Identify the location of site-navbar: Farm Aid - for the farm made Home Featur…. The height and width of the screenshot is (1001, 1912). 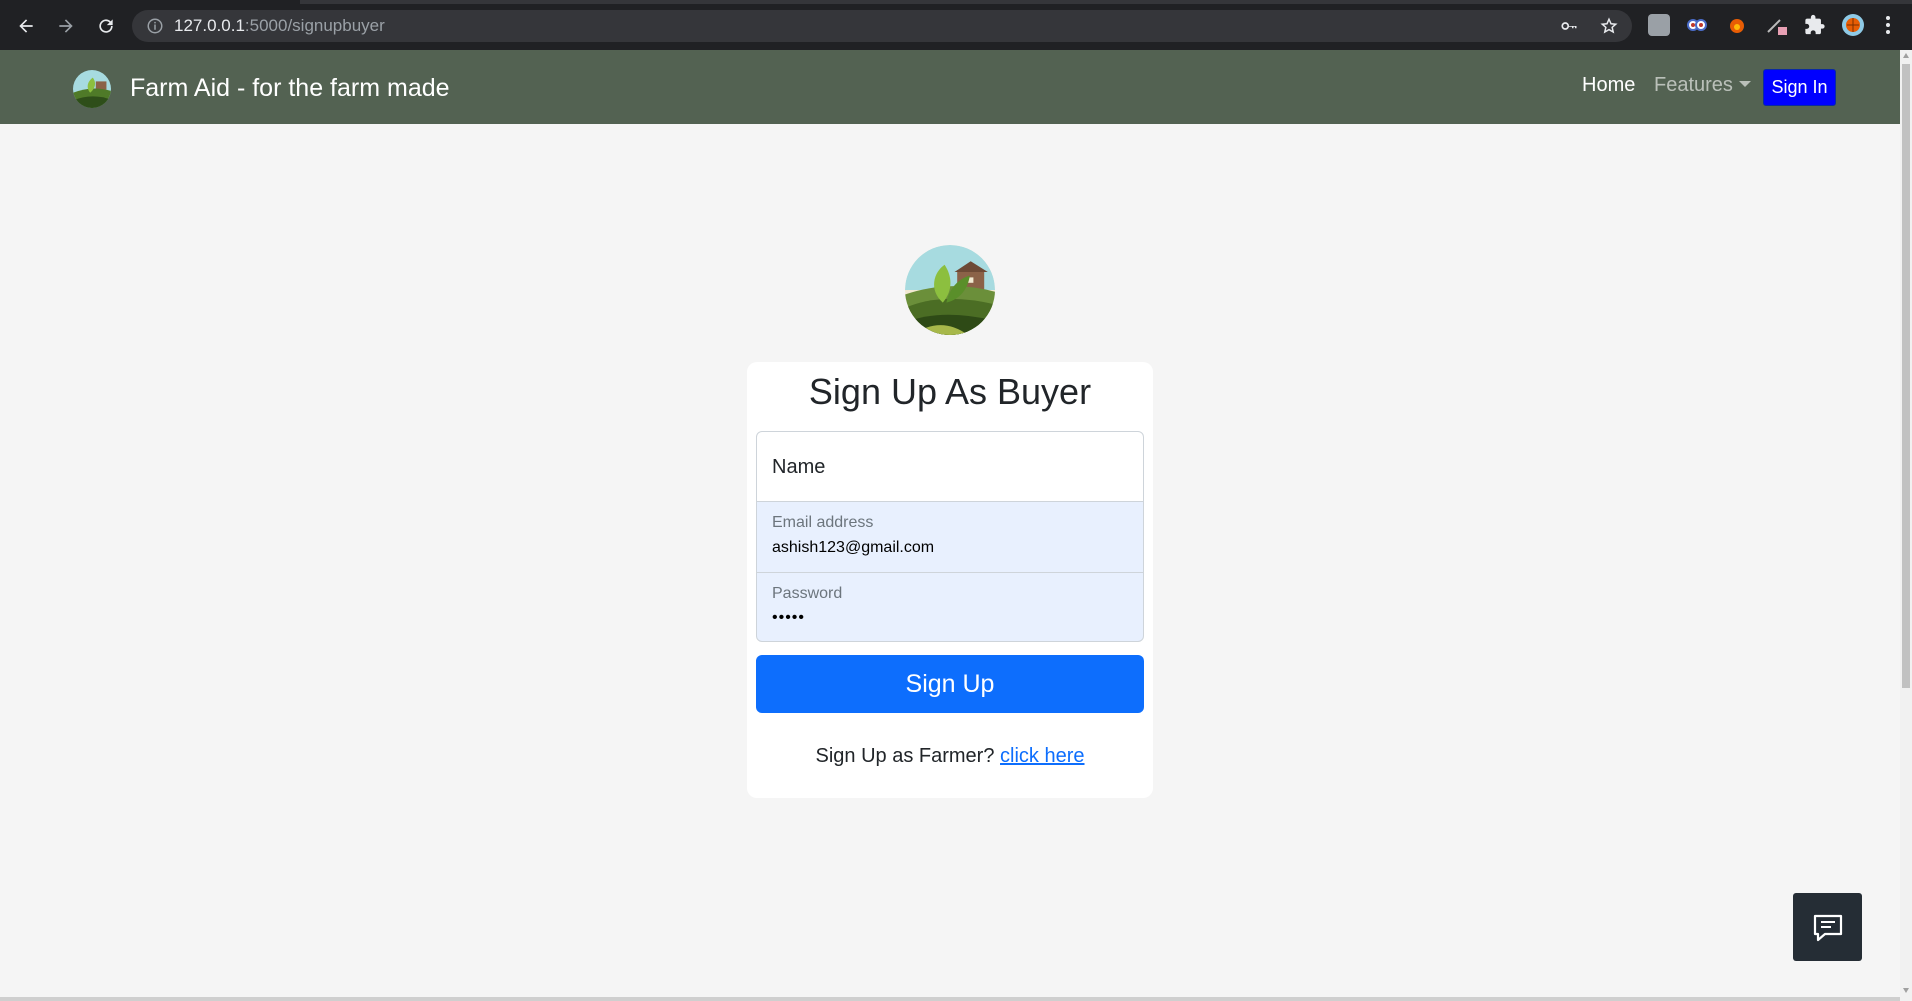
(950, 87).